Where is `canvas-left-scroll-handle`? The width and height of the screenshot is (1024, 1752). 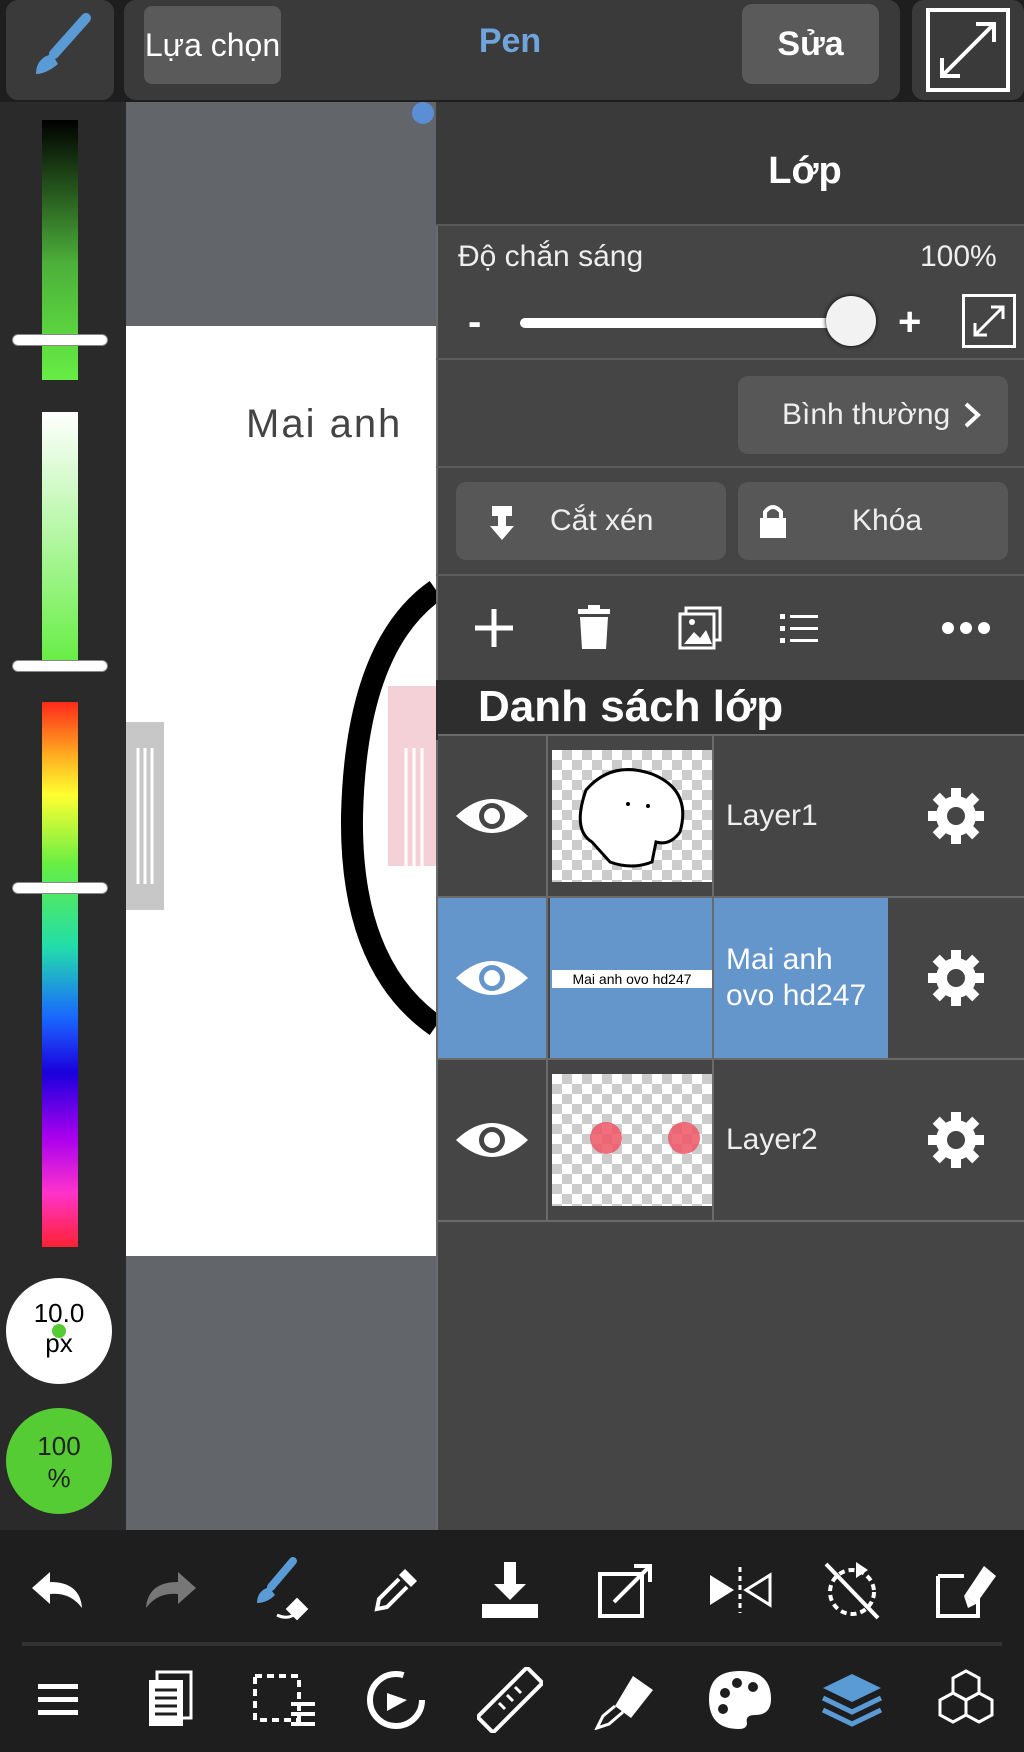
canvas-left-scroll-handle is located at coordinates (145, 816).